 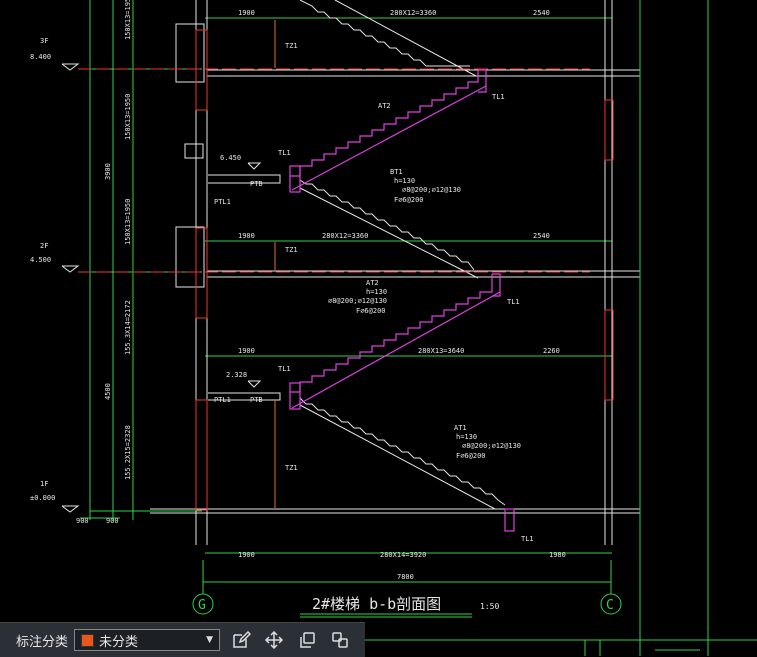 What do you see at coordinates (371, 311) in the screenshot?
I see `note-at2-dist: F⌀6@200` at bounding box center [371, 311].